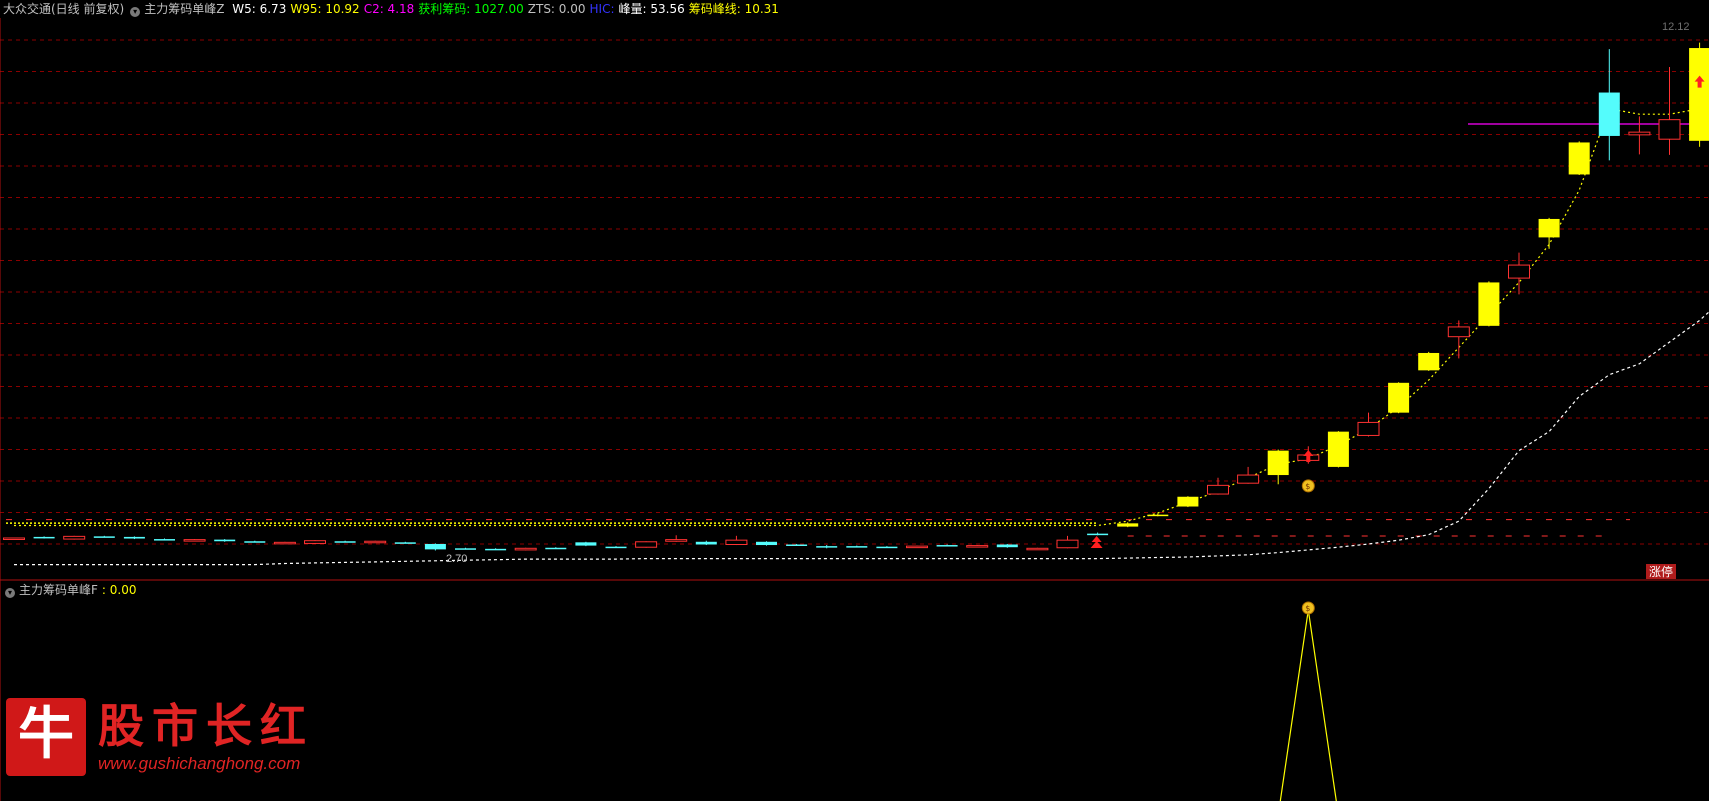 This screenshot has width=1709, height=801. I want to click on signal-spike-line, so click(1308, 705).